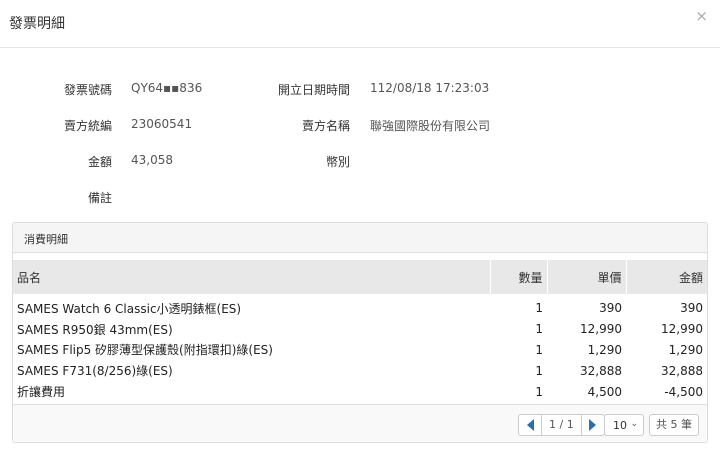  What do you see at coordinates (360, 370) in the screenshot?
I see `table-row: SAMES F731(8/256)綠(ES) 1 32,888 32,888` at bounding box center [360, 370].